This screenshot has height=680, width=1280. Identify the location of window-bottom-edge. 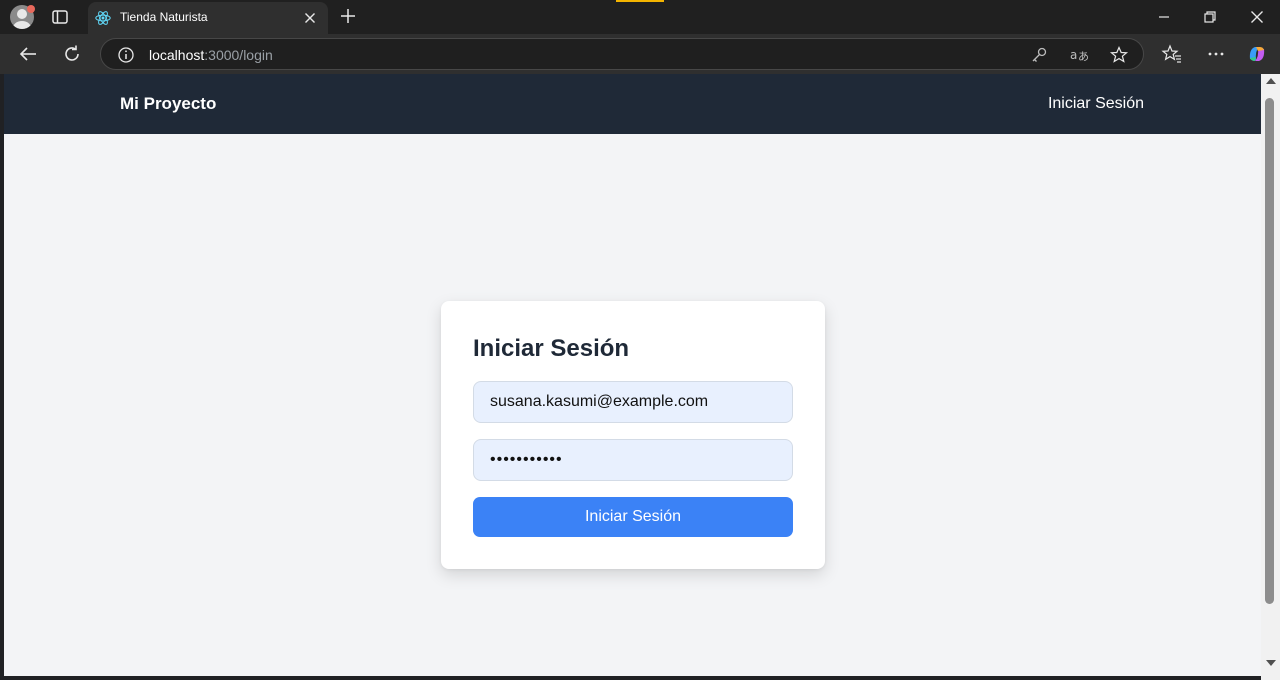
(630, 678).